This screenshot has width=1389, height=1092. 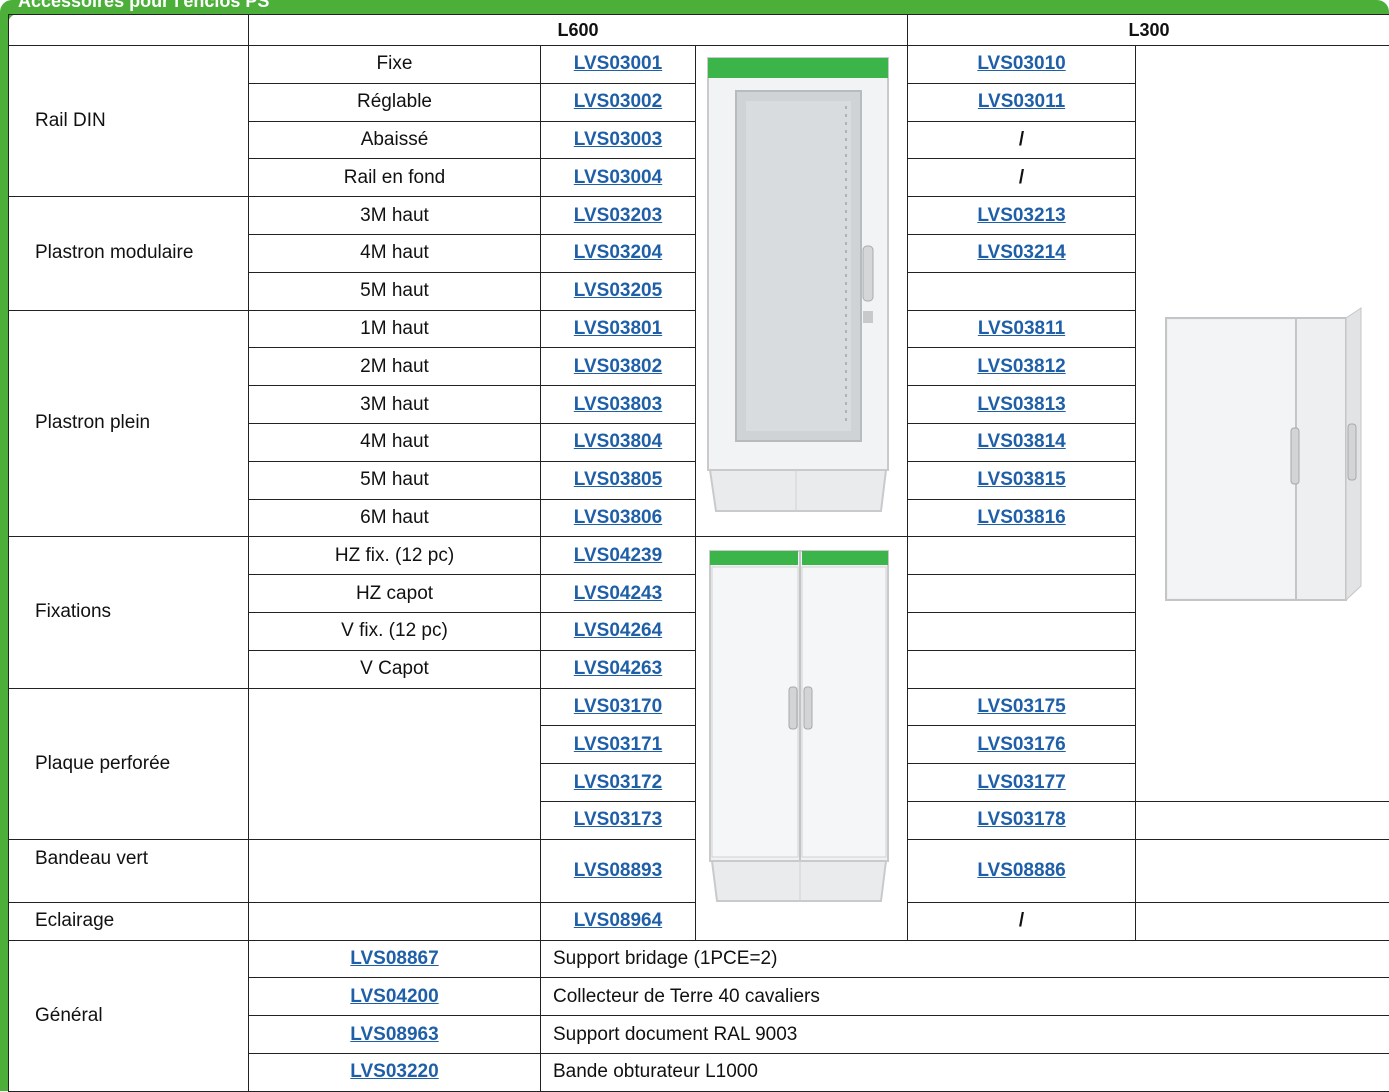 I want to click on l300-ref-cell: LVS03178, so click(x=1022, y=820).